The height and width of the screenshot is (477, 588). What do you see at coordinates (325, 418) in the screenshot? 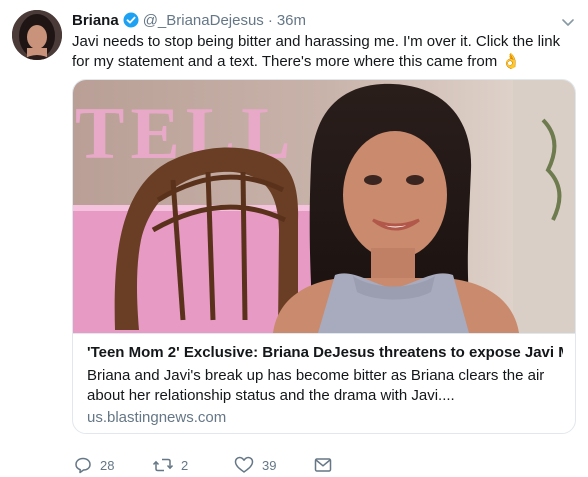
I see `card-domain: us.blastingnews.com` at bounding box center [325, 418].